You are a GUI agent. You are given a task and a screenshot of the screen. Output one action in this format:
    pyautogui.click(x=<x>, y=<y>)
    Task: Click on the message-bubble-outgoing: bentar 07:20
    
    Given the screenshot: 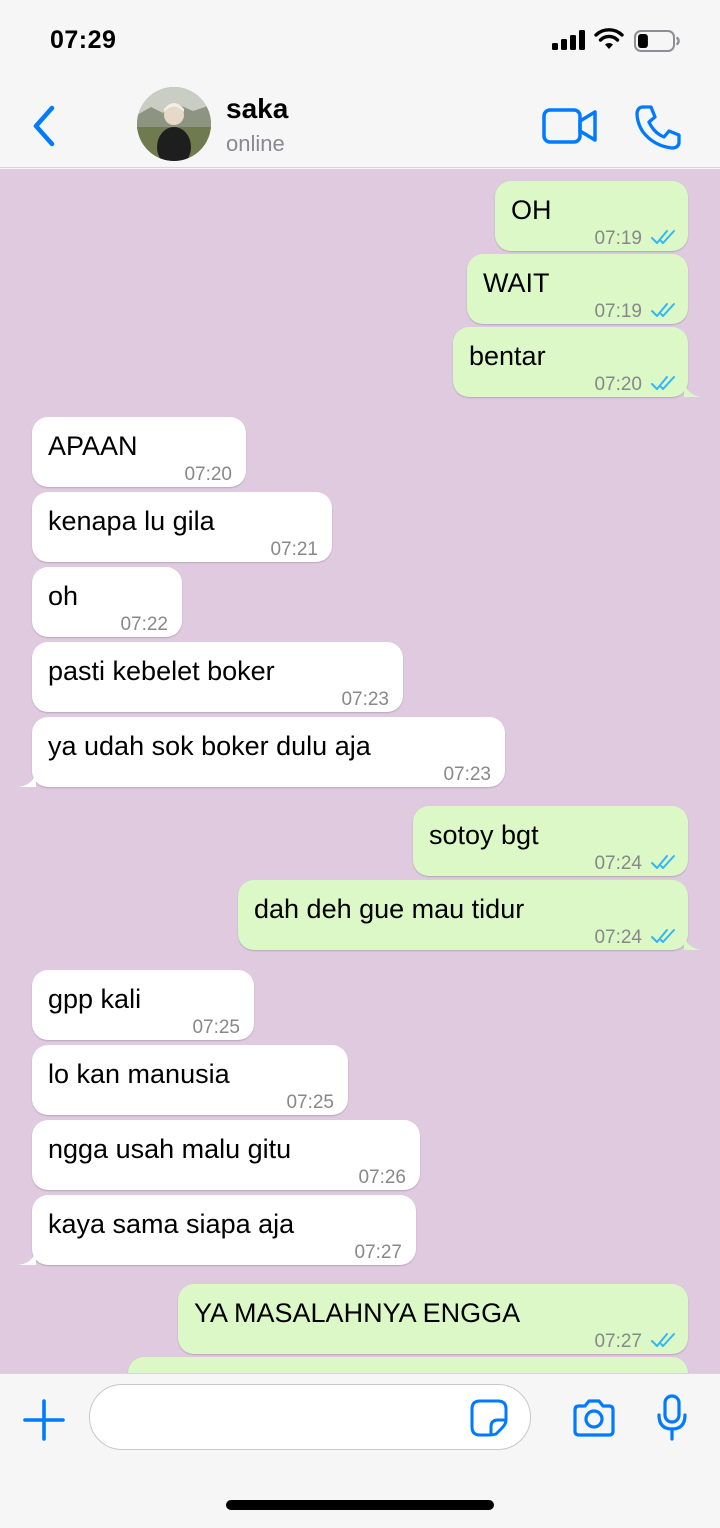 What is the action you would take?
    pyautogui.click(x=577, y=362)
    